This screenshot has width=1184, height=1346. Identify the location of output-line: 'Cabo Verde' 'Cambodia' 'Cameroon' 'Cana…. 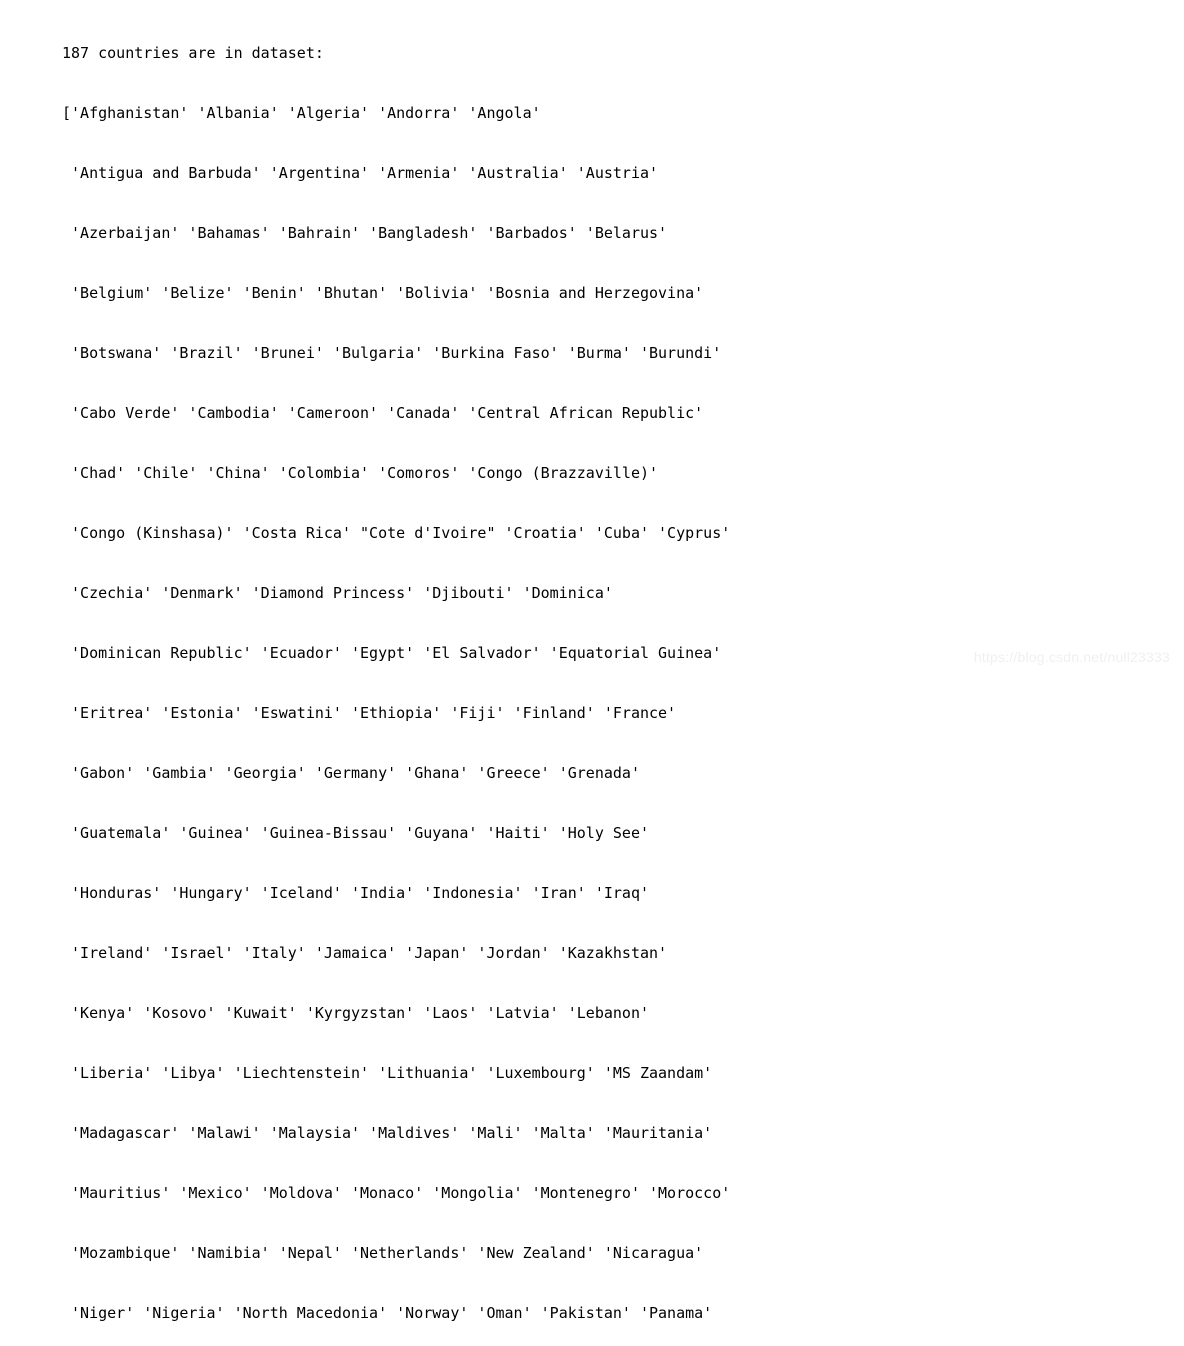
(383, 413).